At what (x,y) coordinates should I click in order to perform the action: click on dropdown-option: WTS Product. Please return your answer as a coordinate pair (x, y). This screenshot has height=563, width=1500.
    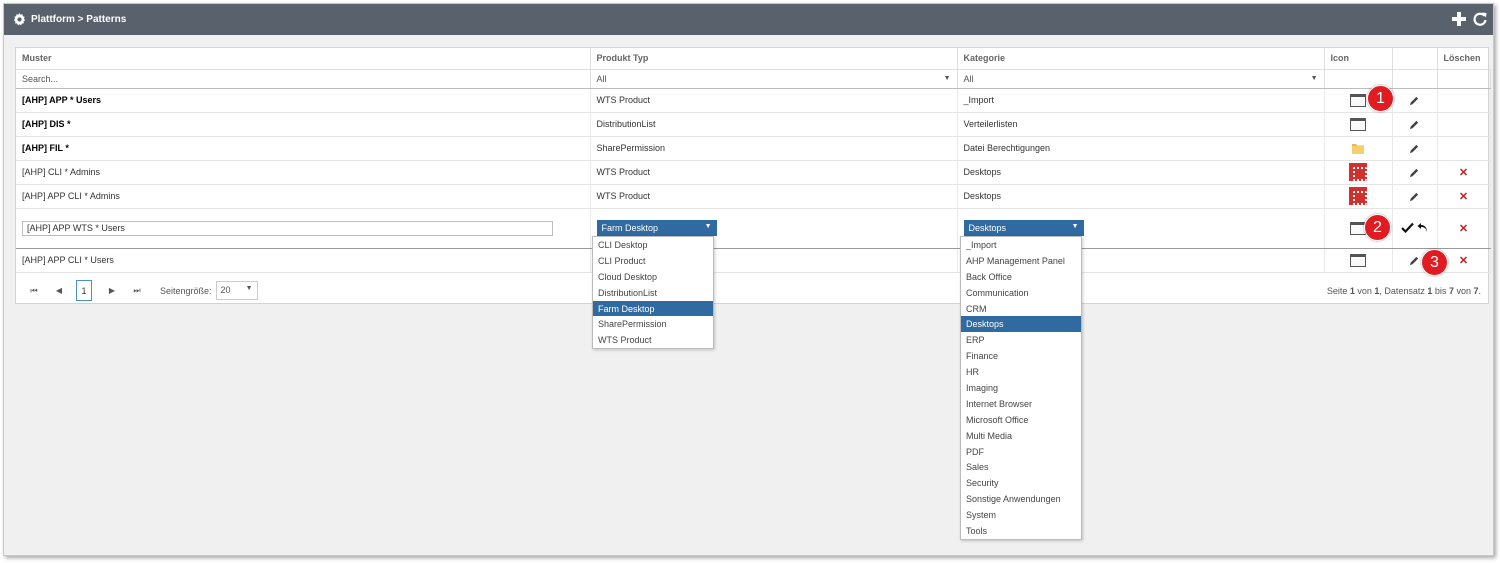
    Looking at the image, I should click on (653, 340).